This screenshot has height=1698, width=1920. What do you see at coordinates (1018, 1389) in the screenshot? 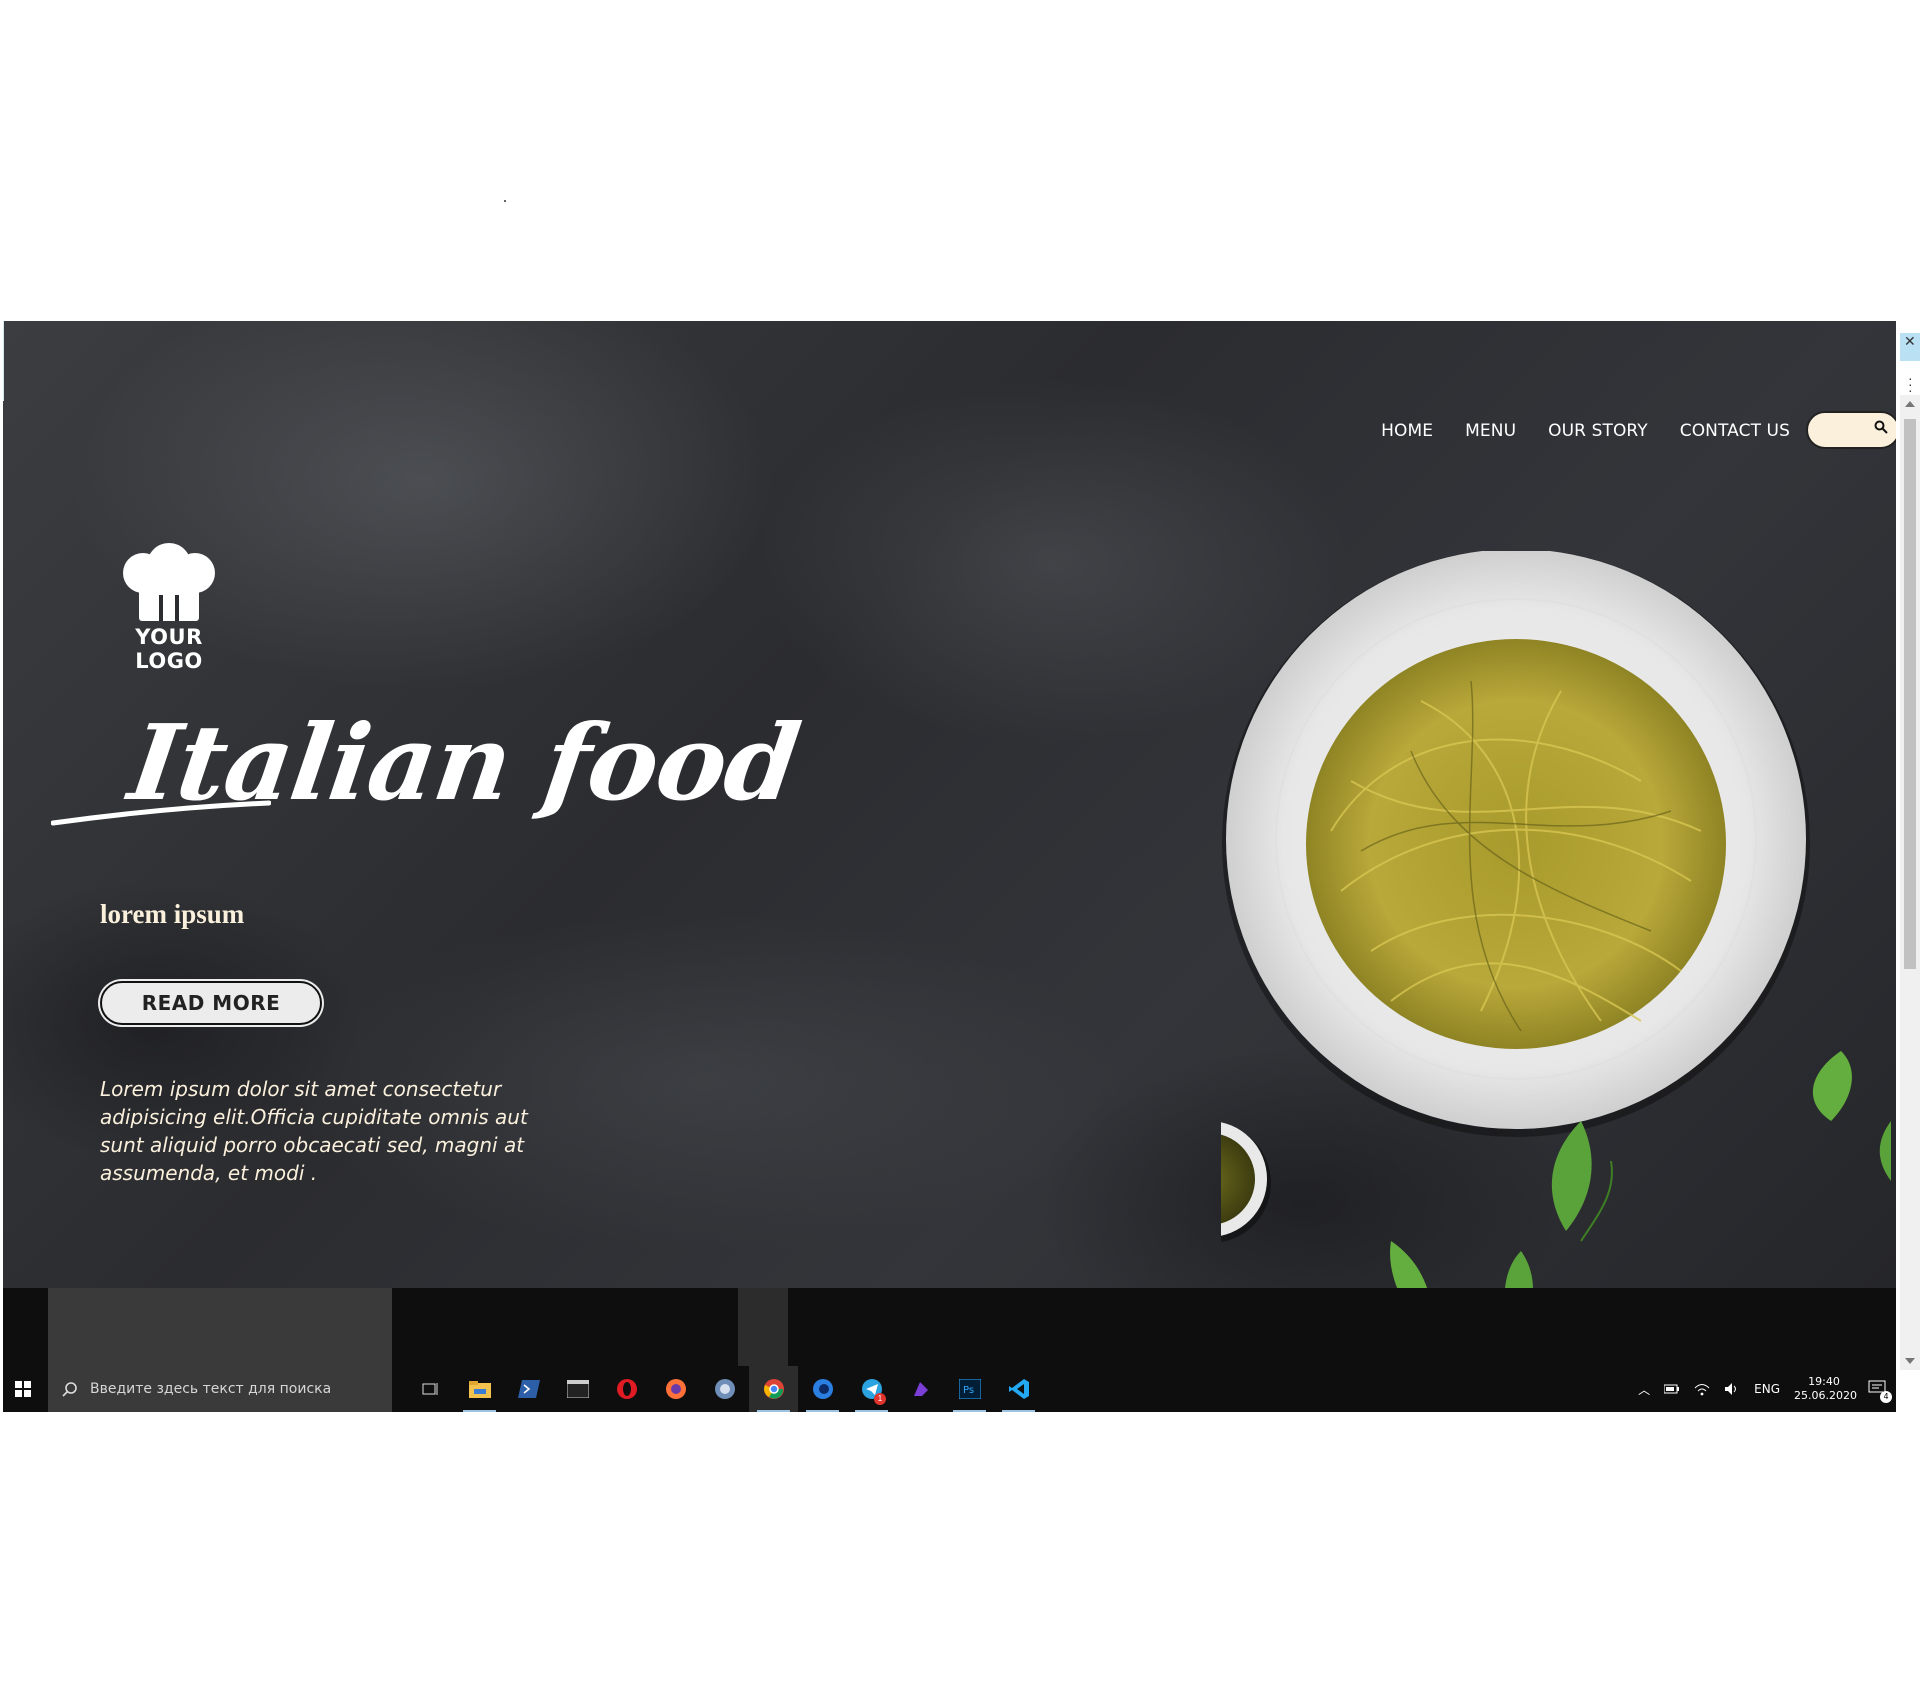
I see `vscode-icon` at bounding box center [1018, 1389].